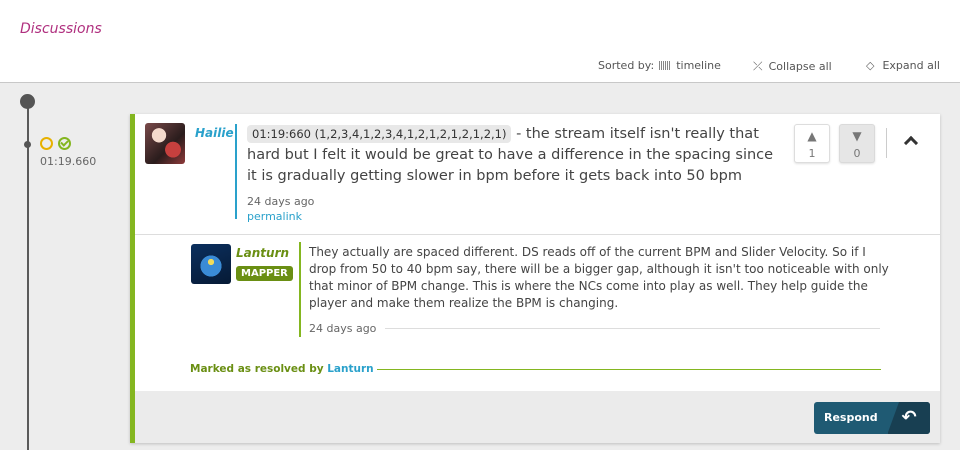  I want to click on resolved-notice: Marked as resolved by Lanturn, so click(282, 369).